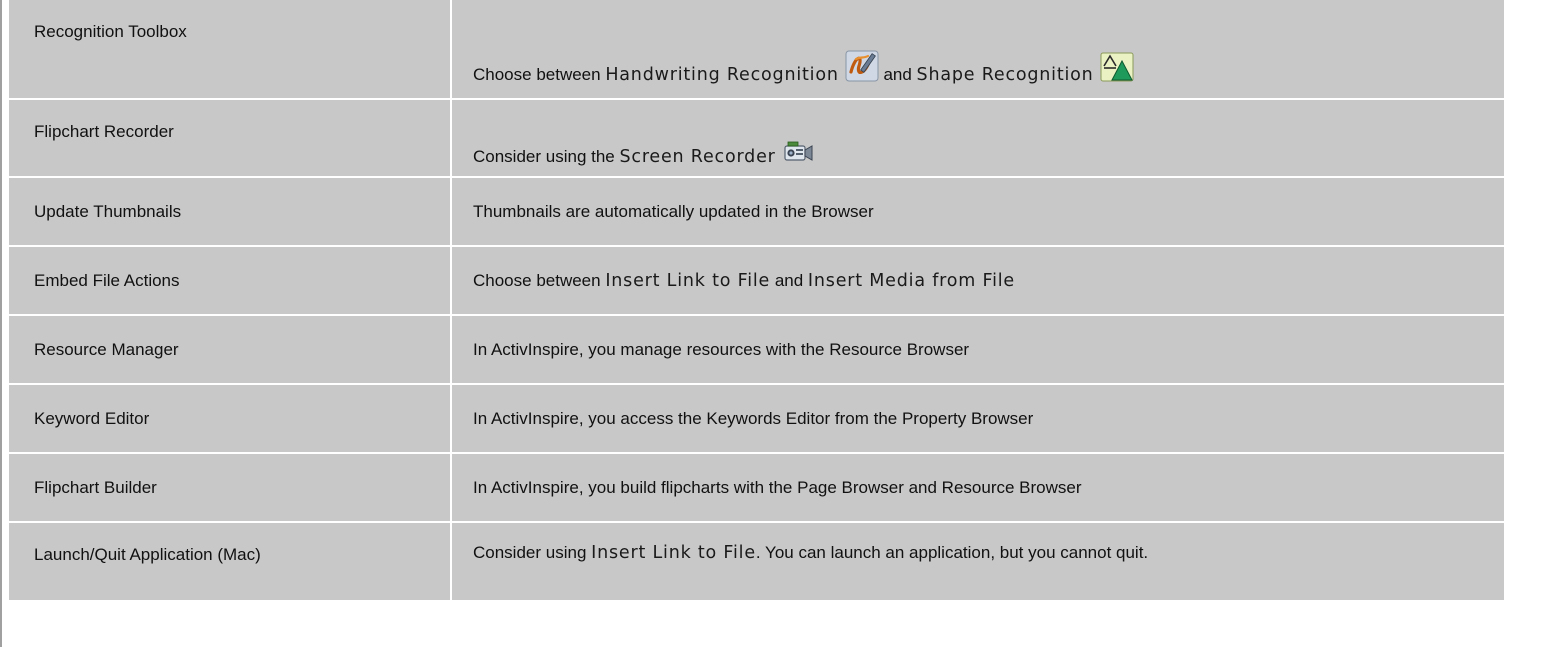 This screenshot has height=647, width=1547. Describe the element at coordinates (230, 50) in the screenshot. I see `feature-name-cell: Recognition Toolbox` at that location.